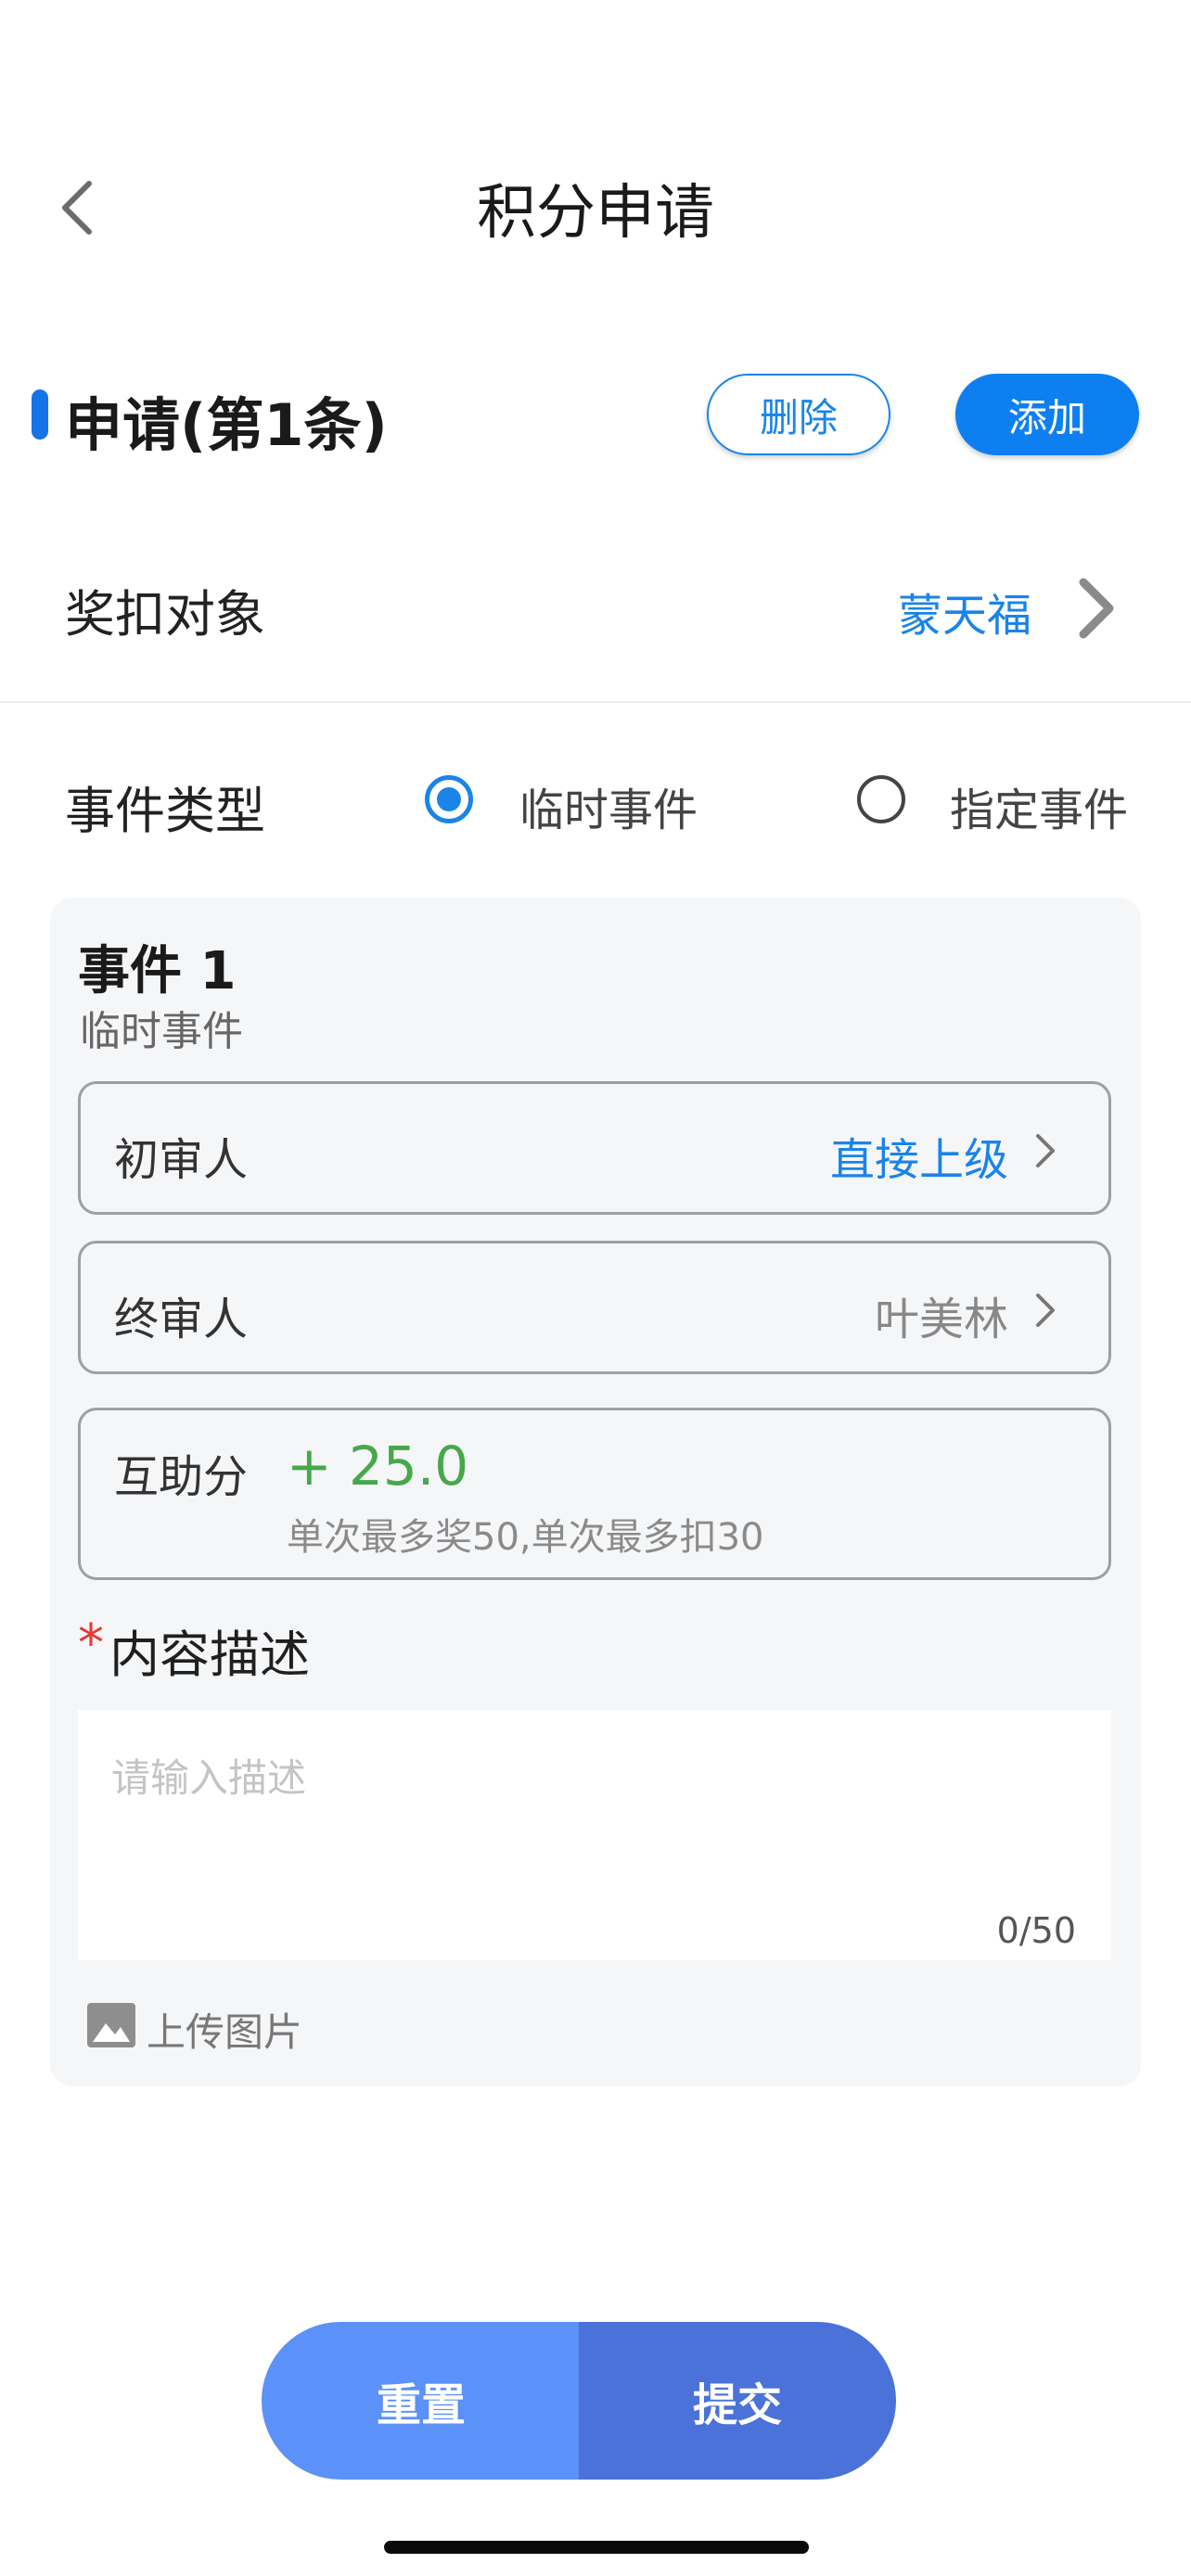 This screenshot has width=1191, height=2576. I want to click on first-reviewer-field: 初审人 直接上级, so click(594, 1148).